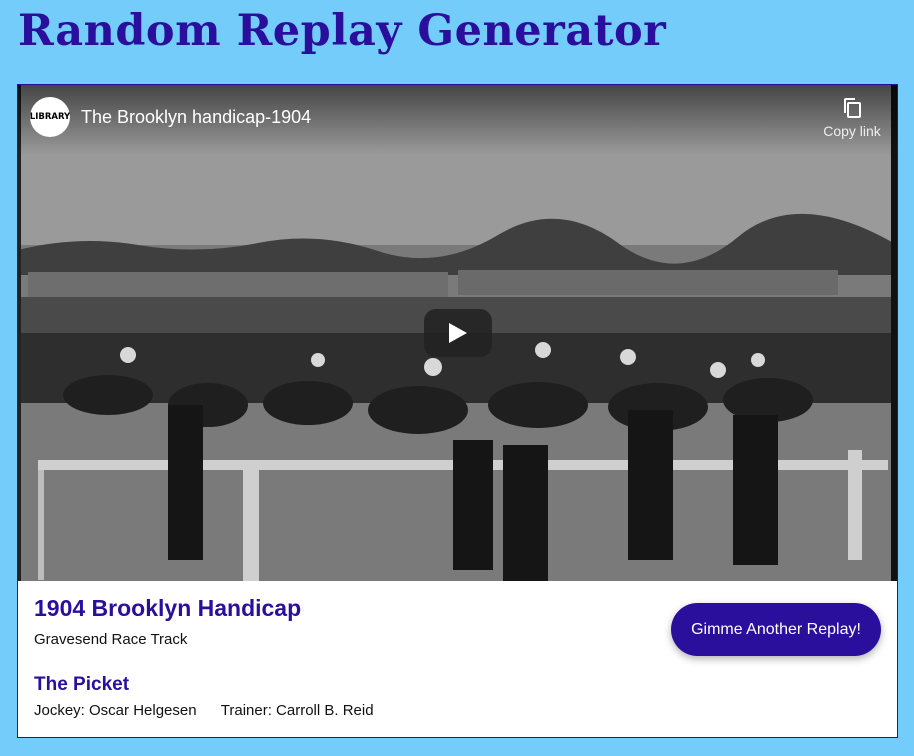 The image size is (914, 756). Describe the element at coordinates (852, 108) in the screenshot. I see `copy-icon` at that location.